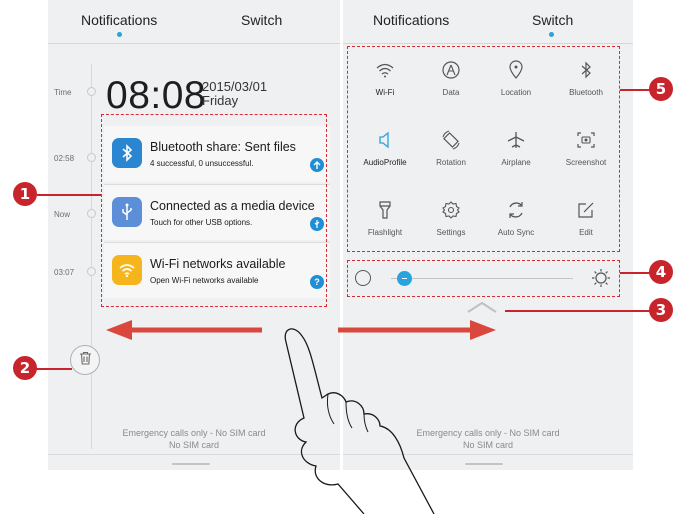  Describe the element at coordinates (220, 100) in the screenshot. I see `day-text: Friday` at that location.